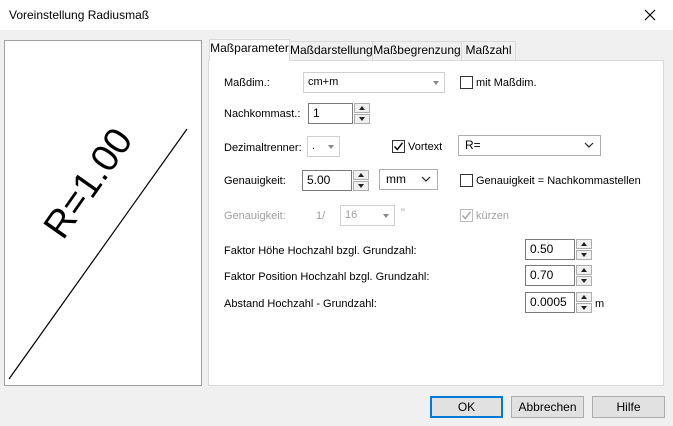 This screenshot has height=426, width=673. I want to click on genauigkeit-label: Genauigkeit:, so click(255, 181).